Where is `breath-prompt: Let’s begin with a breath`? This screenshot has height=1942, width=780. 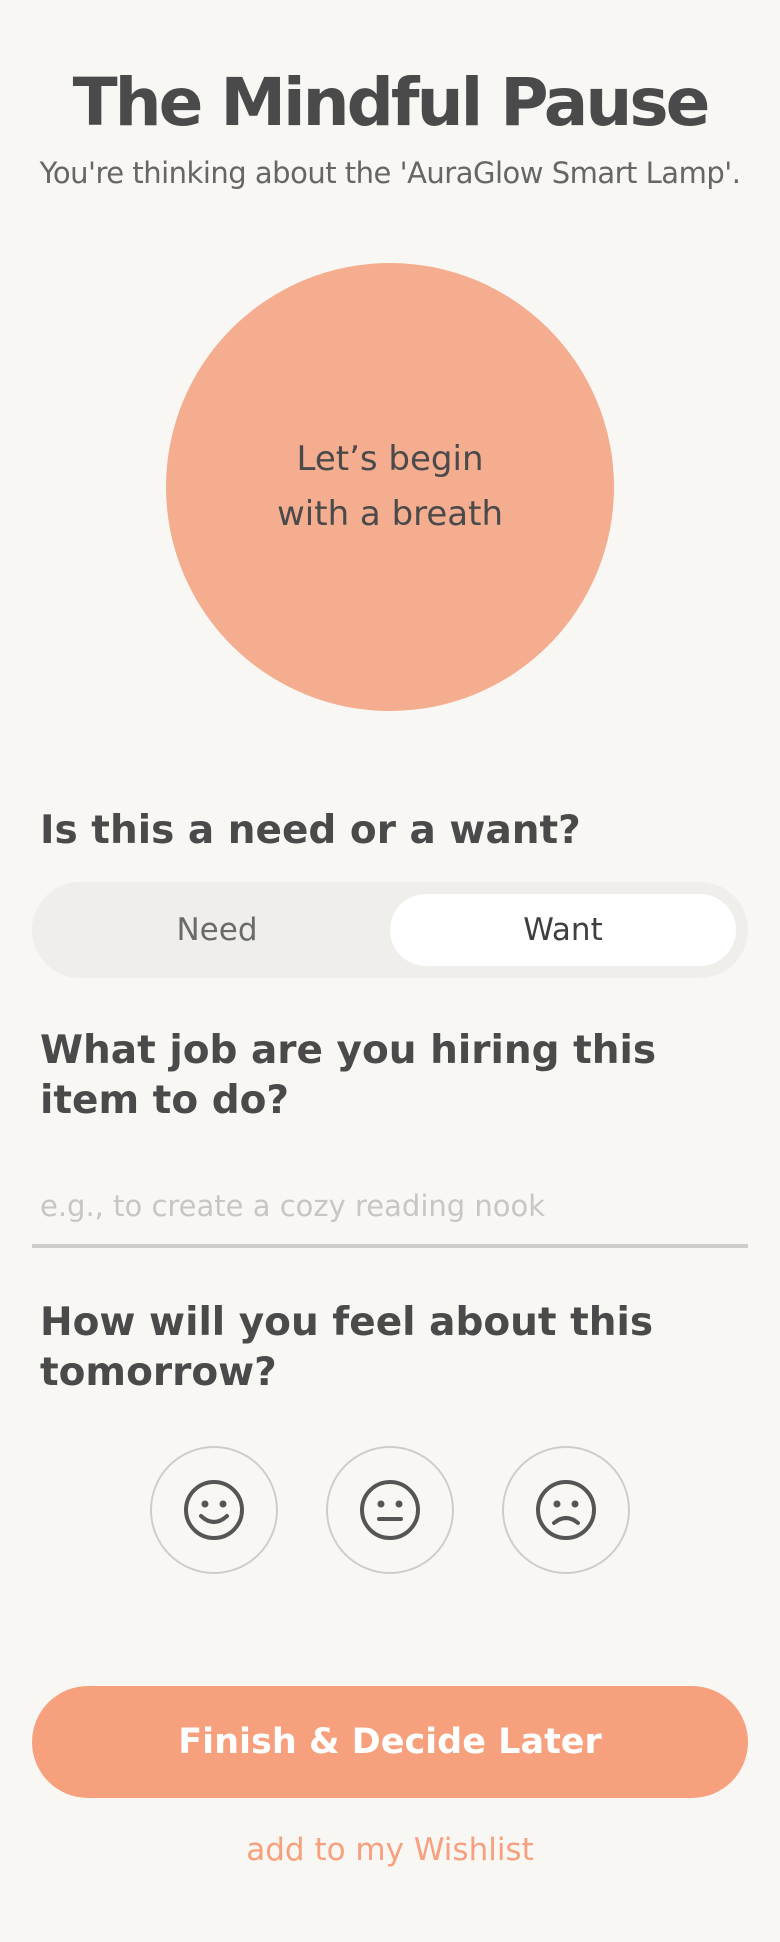 breath-prompt: Let’s begin with a breath is located at coordinates (390, 487).